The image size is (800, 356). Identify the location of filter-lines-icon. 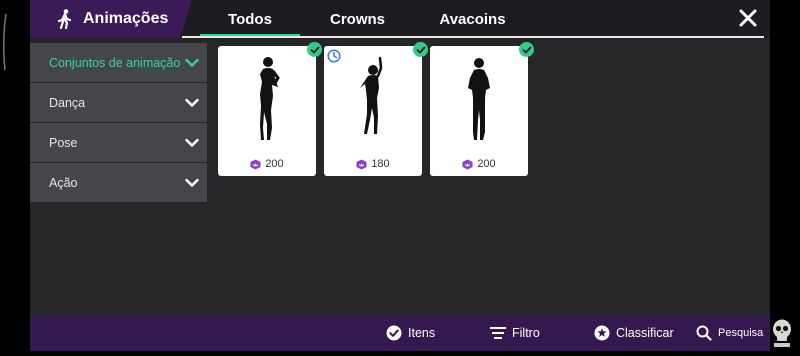
(498, 333).